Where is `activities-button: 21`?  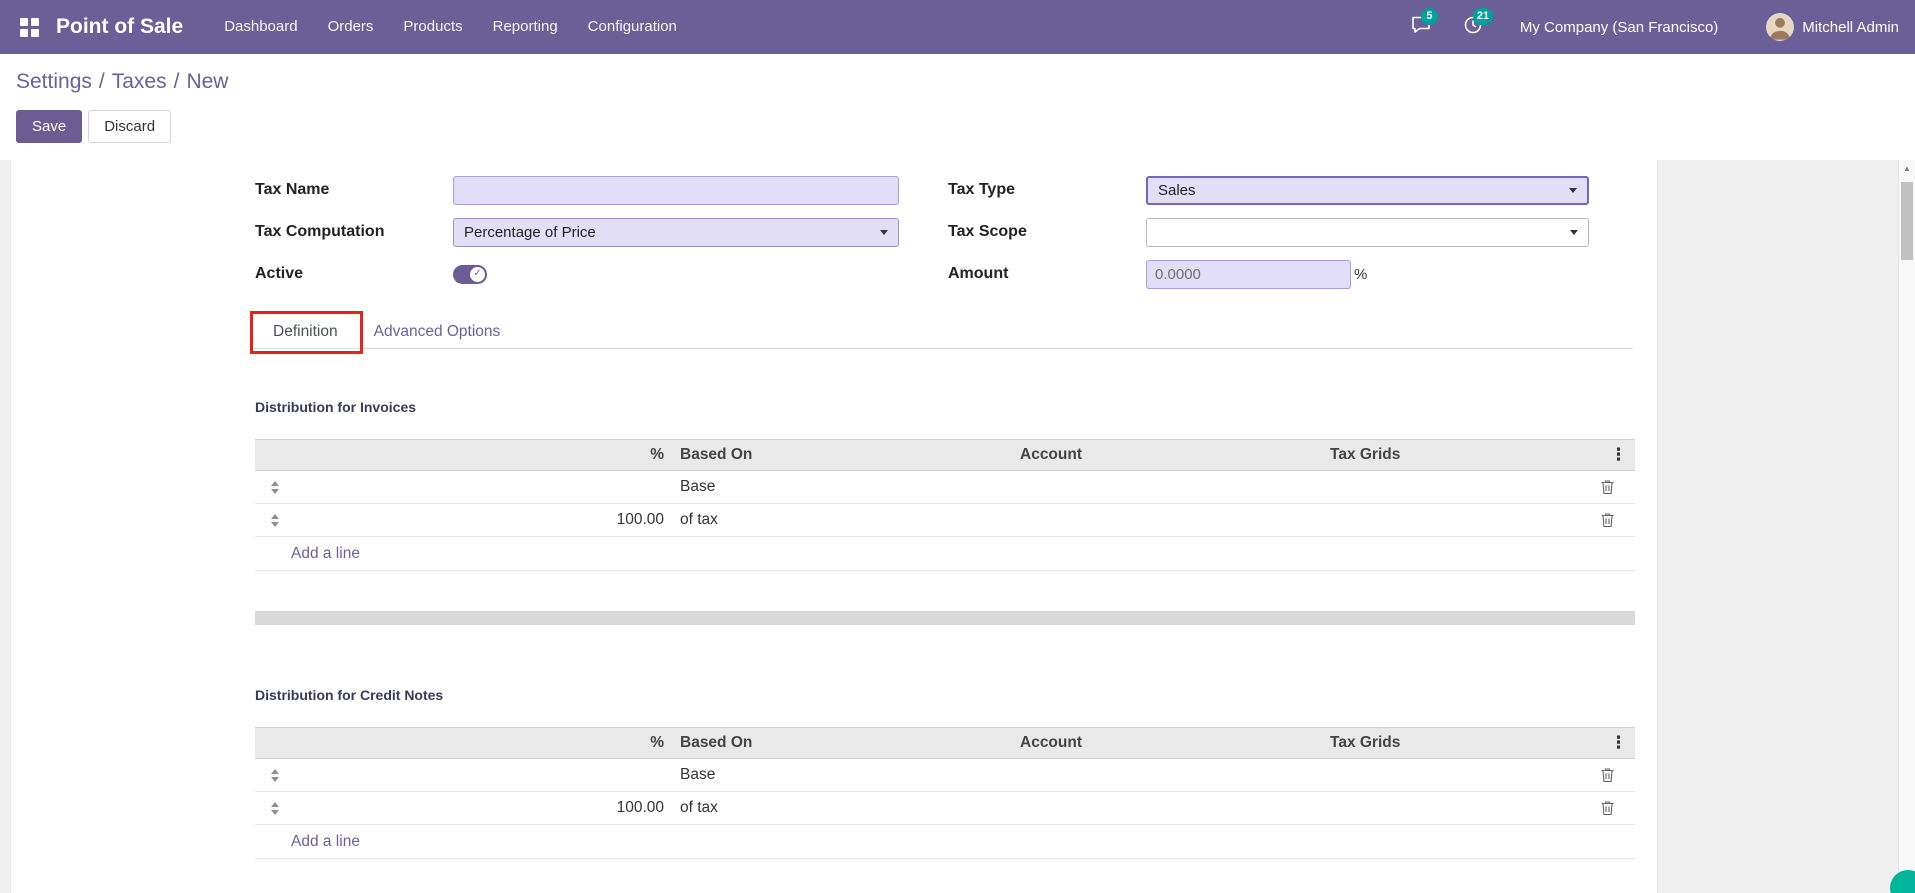
activities-button: 21 is located at coordinates (1477, 24).